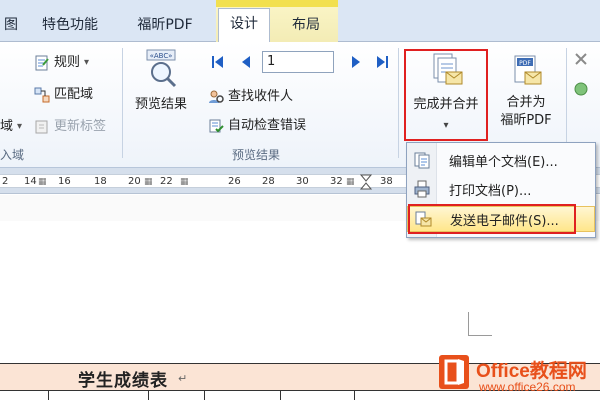  I want to click on close-icon, so click(581, 59).